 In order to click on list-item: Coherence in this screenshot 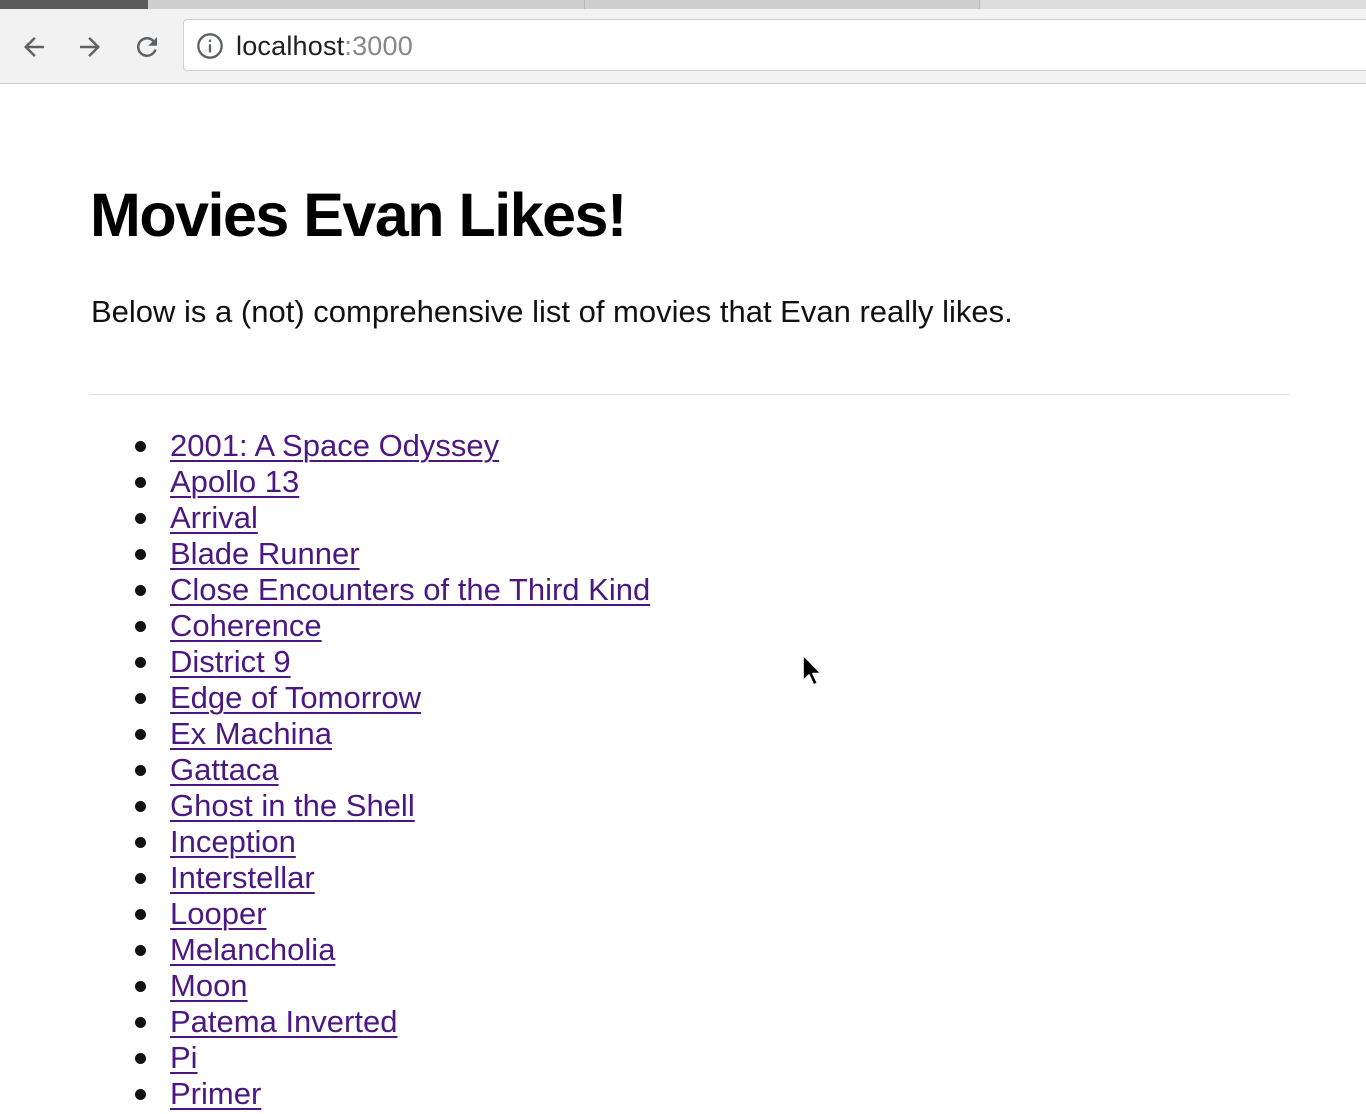, I will do `click(392, 626)`.